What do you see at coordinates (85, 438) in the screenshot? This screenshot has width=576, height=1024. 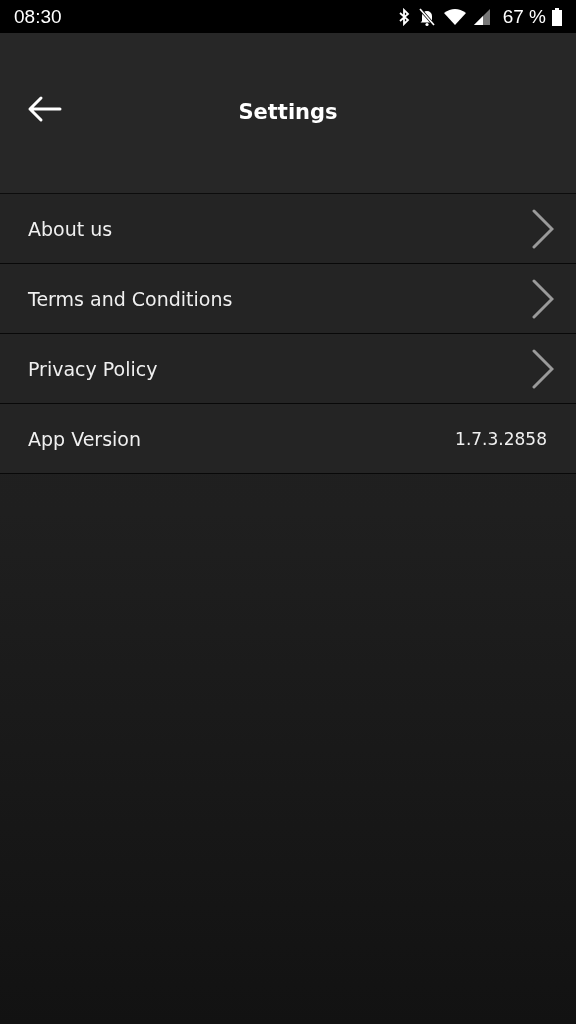 I see `row-label: App Version` at bounding box center [85, 438].